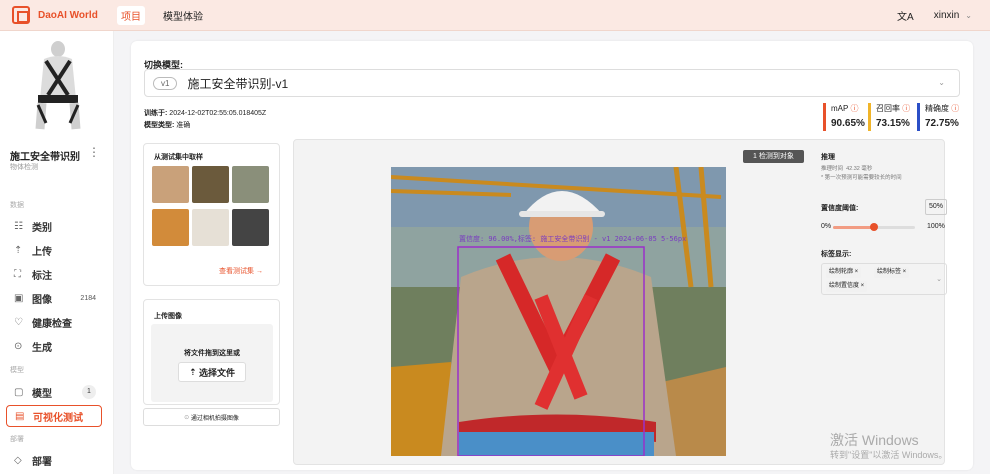 The height and width of the screenshot is (474, 990). I want to click on more-options-icon: ⋮, so click(94, 152).